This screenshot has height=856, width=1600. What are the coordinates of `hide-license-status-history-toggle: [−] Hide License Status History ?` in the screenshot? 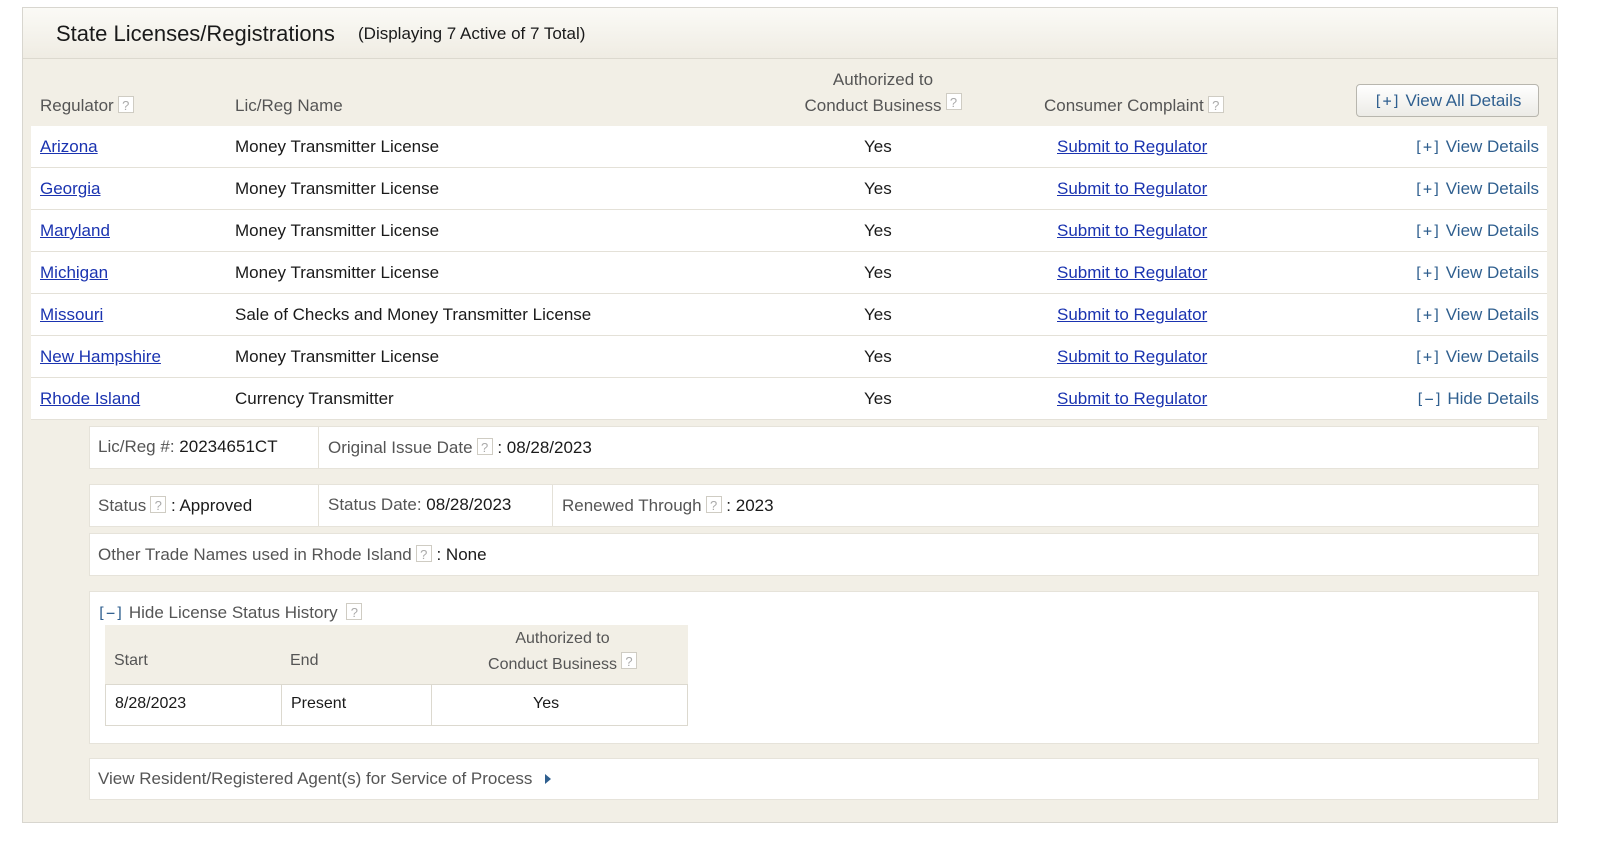 It's located at (230, 613).